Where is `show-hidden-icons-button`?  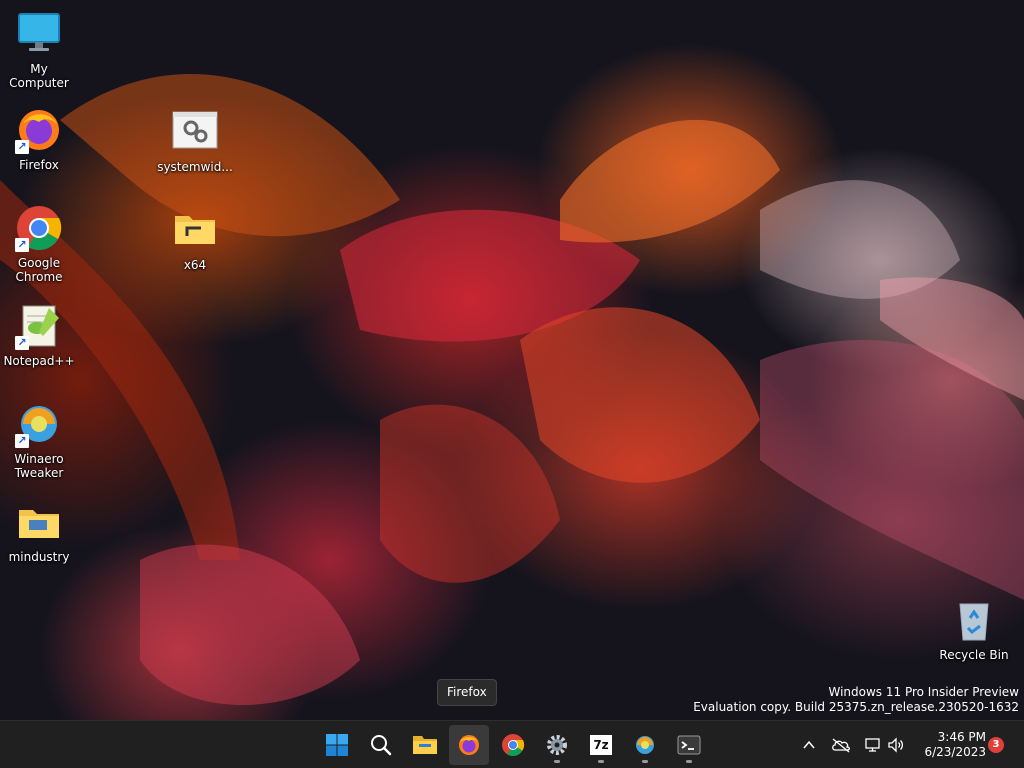 show-hidden-icons-button is located at coordinates (809, 745).